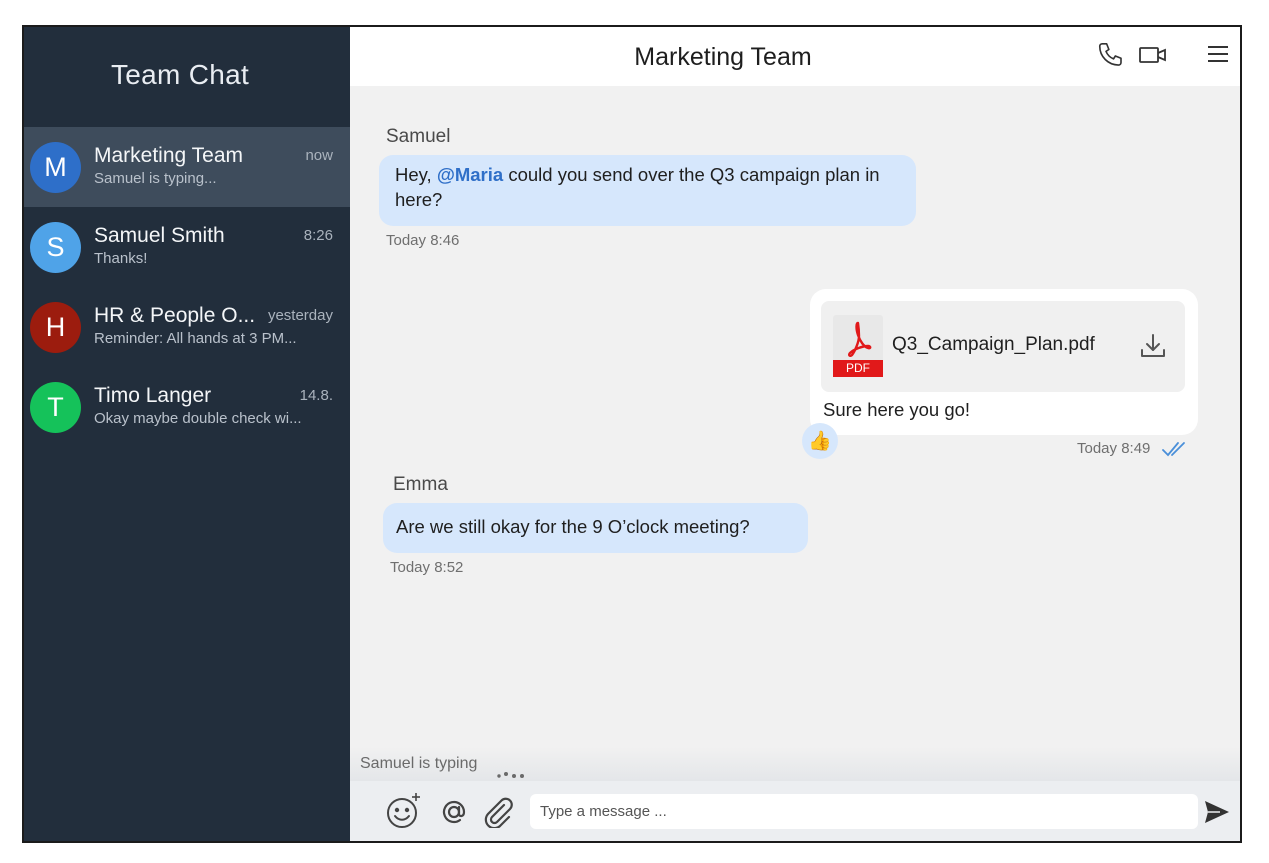 The image size is (1269, 863). Describe the element at coordinates (423, 240) in the screenshot. I see `message-timestamp: Today 8:46` at that location.